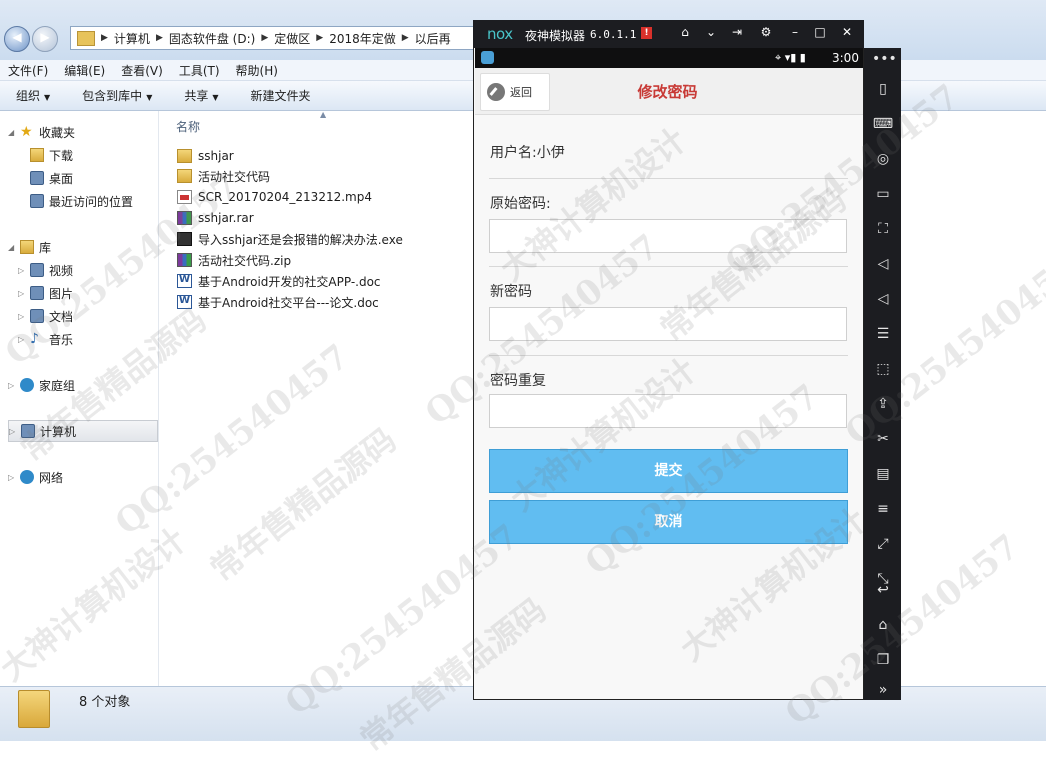  Describe the element at coordinates (292, 38) in the screenshot. I see `breadcrumb-item: 定做区` at that location.